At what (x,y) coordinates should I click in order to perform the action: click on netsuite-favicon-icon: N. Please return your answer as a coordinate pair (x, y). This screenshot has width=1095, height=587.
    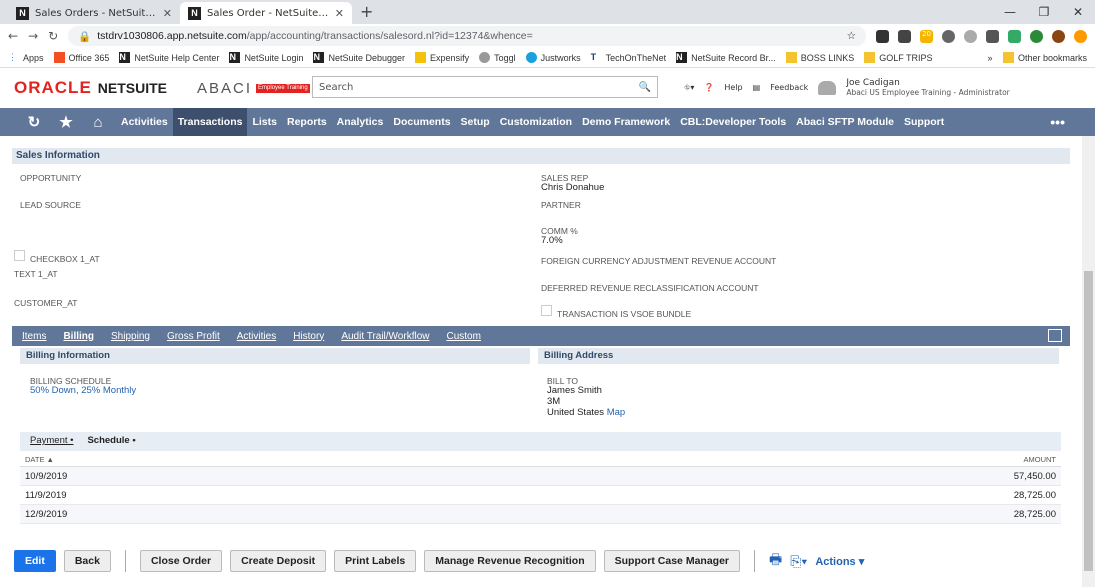
    Looking at the image, I should click on (194, 13).